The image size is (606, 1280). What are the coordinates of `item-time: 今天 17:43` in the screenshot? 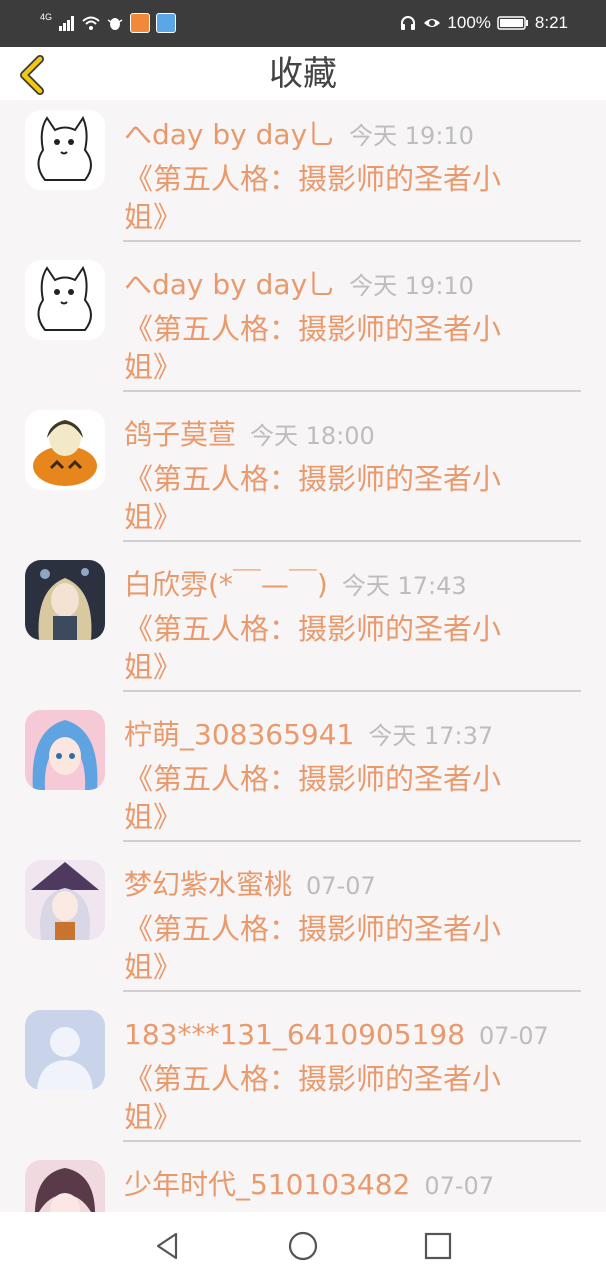 It's located at (404, 586).